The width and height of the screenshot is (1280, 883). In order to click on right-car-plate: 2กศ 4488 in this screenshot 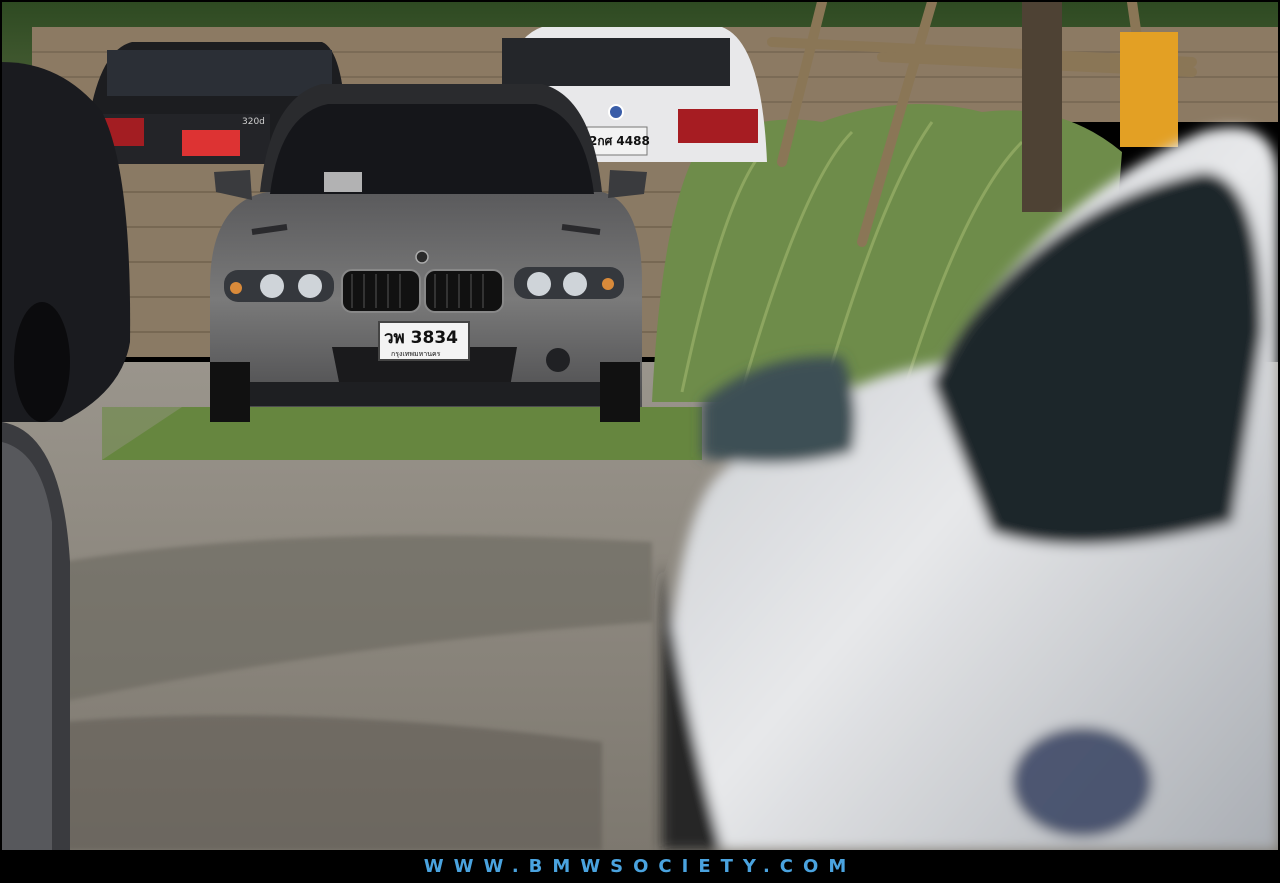, I will do `click(619, 141)`.